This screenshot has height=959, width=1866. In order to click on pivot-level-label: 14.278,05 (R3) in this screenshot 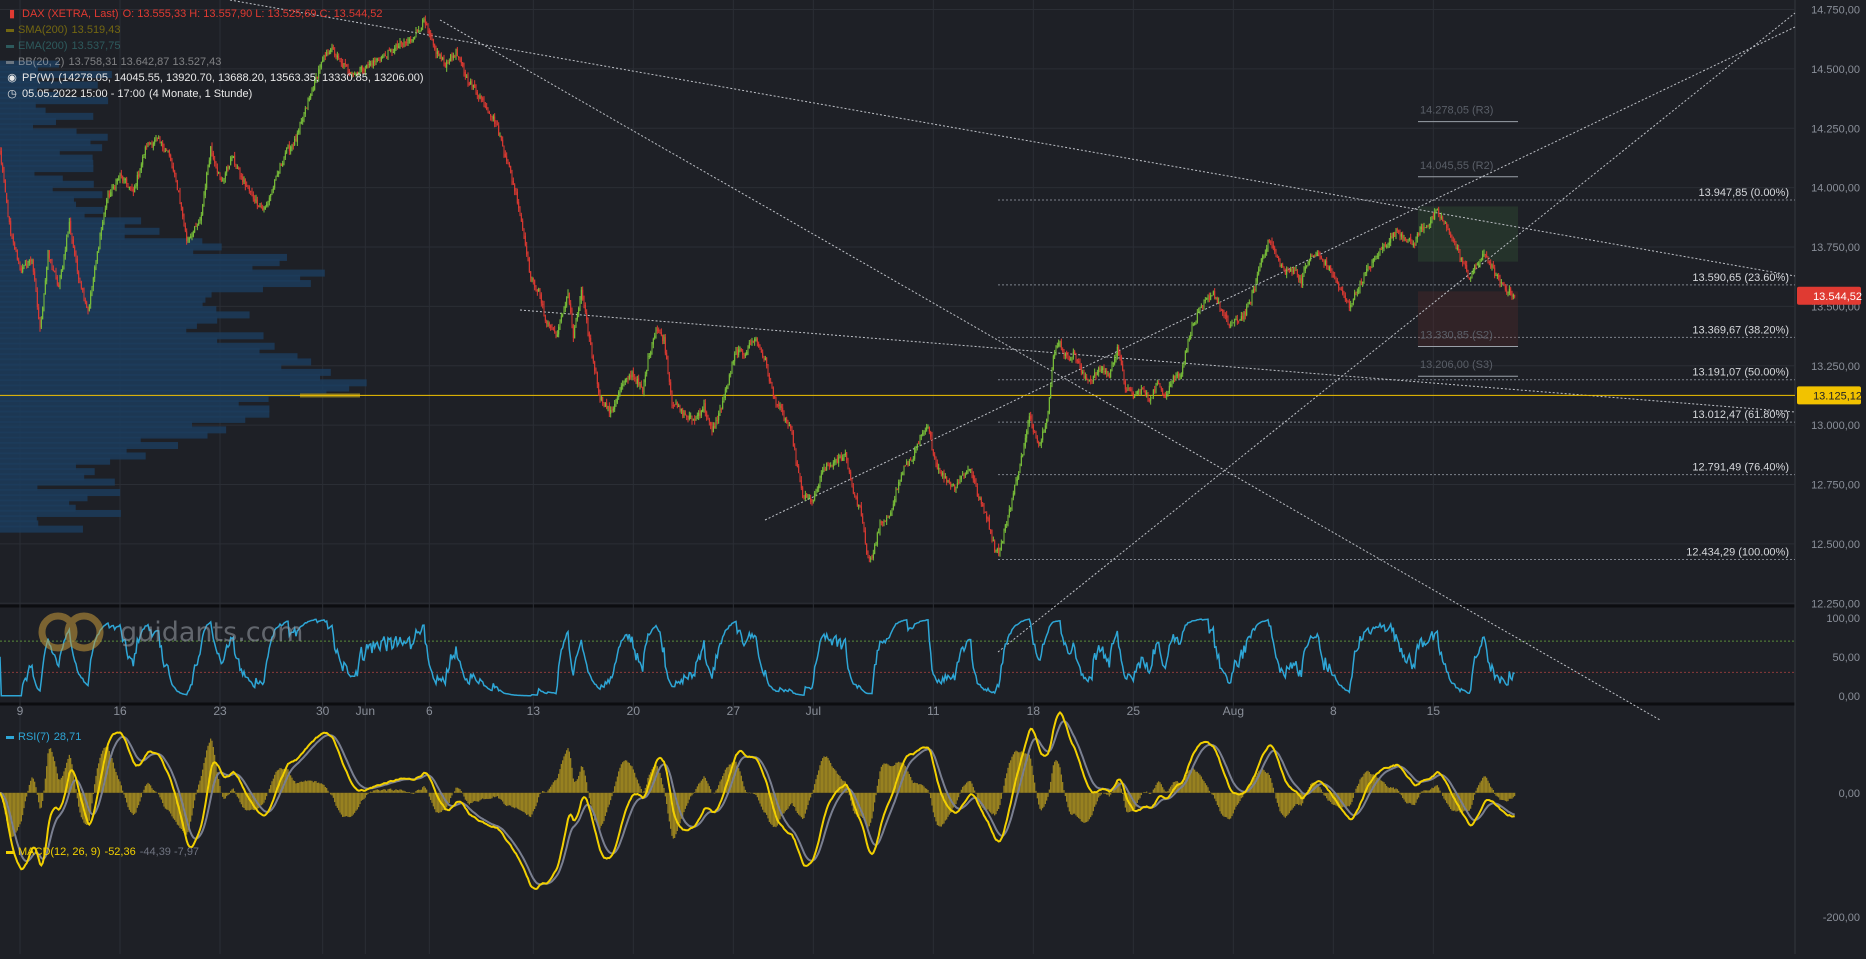, I will do `click(1456, 111)`.